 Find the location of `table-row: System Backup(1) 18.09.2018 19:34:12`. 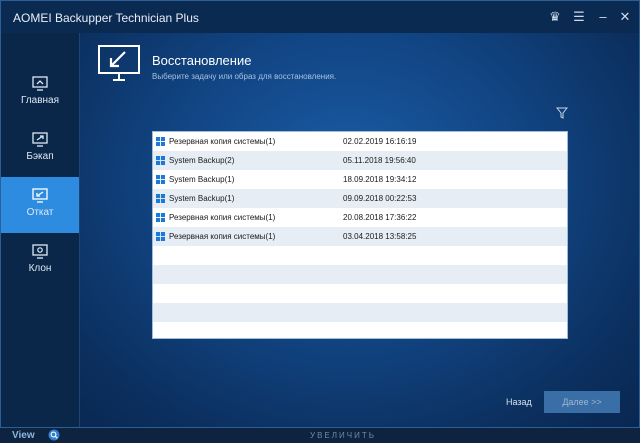

table-row: System Backup(1) 18.09.2018 19:34:12 is located at coordinates (360, 179).